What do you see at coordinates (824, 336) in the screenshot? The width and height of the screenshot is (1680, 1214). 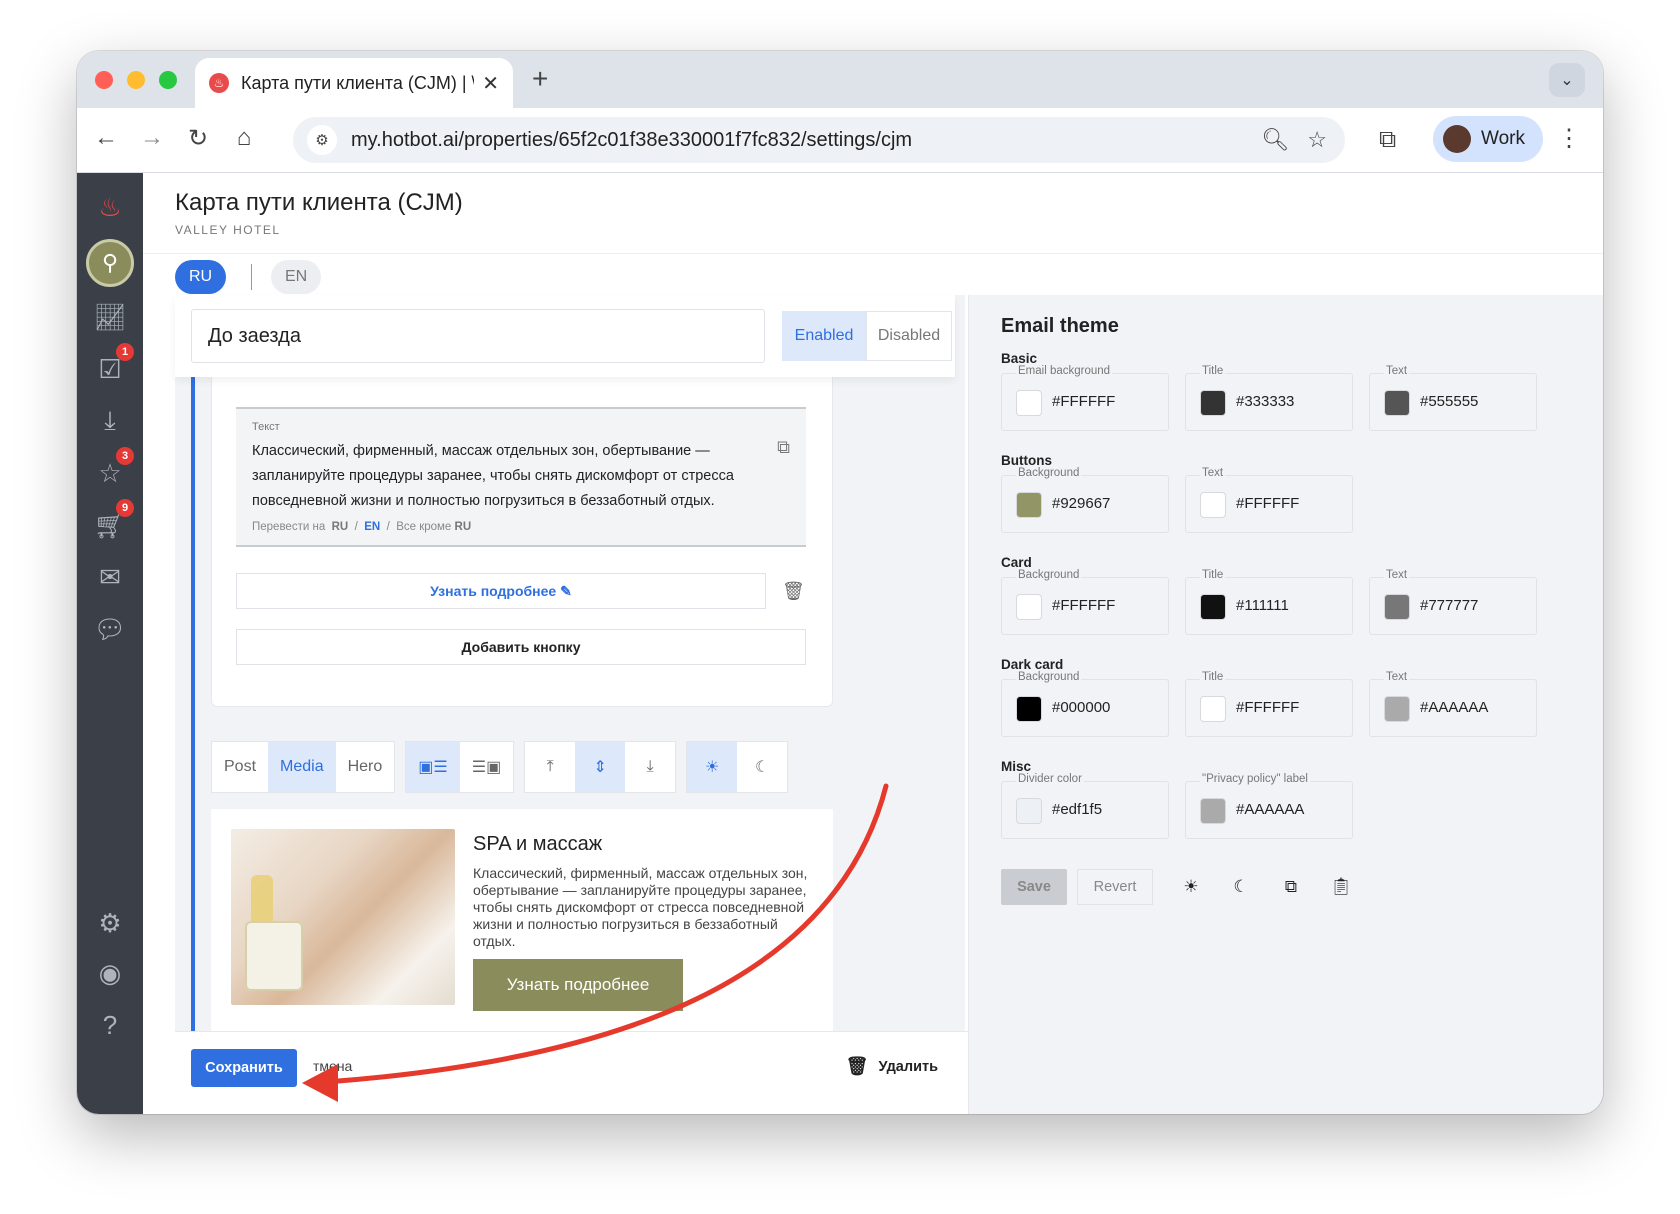 I see `enabled-toggle: Enabled` at bounding box center [824, 336].